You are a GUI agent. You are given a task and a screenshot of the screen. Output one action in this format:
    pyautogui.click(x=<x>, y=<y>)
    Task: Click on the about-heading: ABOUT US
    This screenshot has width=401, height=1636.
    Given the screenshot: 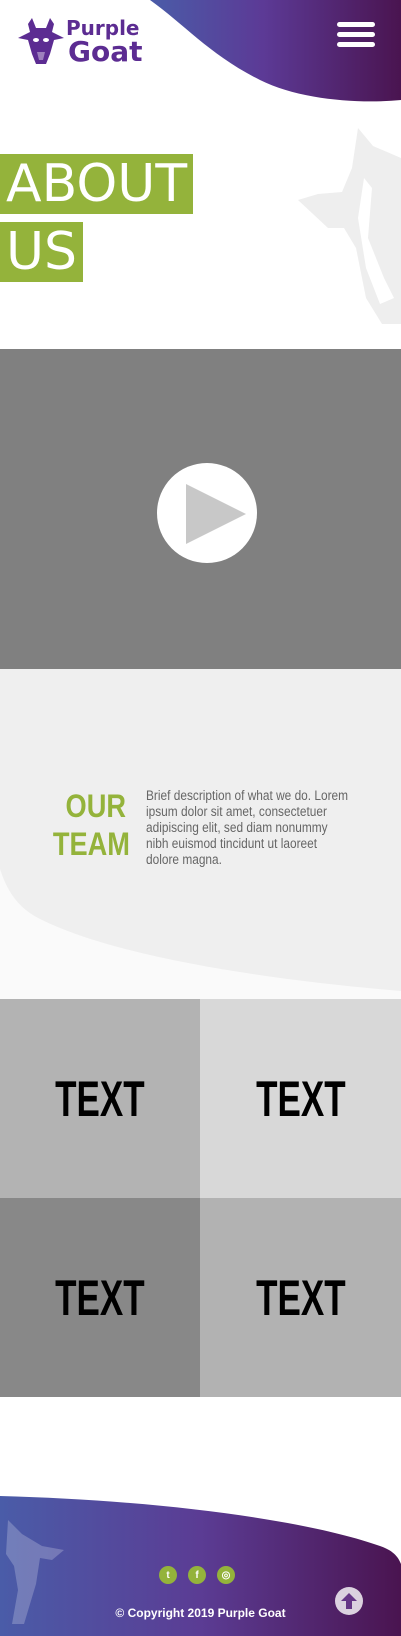 What is the action you would take?
    pyautogui.click(x=97, y=218)
    